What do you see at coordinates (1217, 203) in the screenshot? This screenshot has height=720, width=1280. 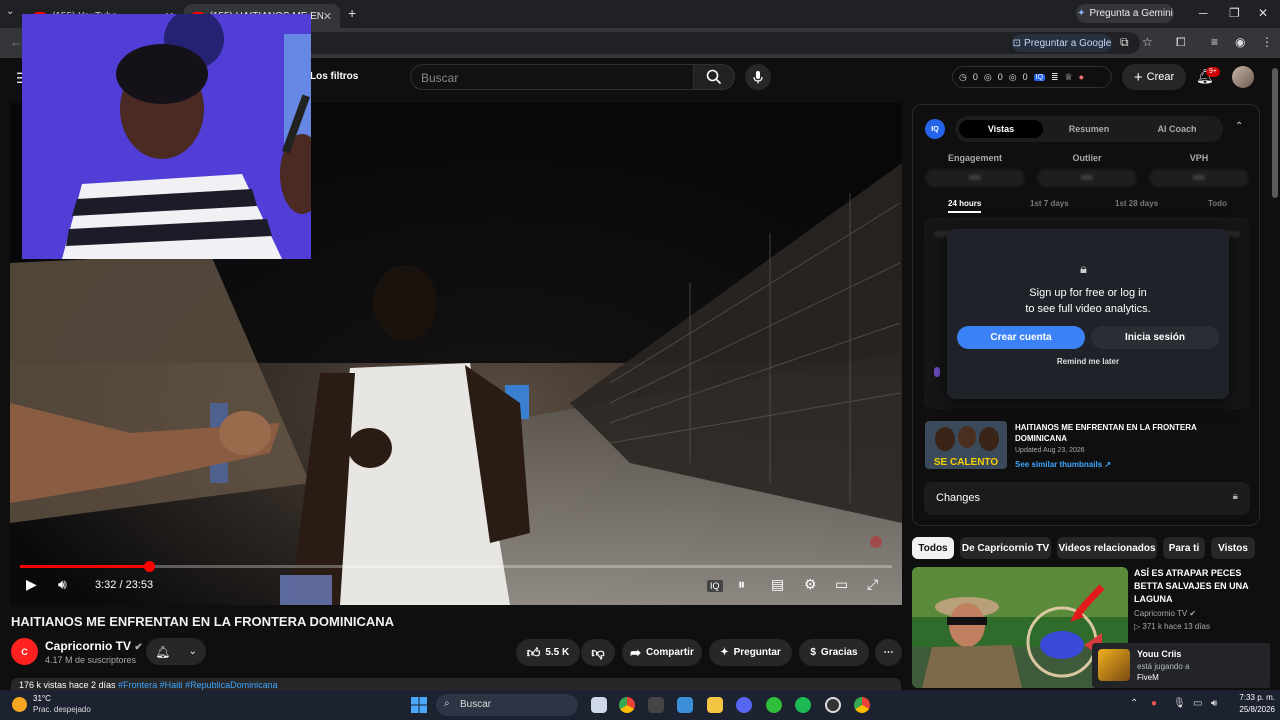 I see `range-all: Todo` at bounding box center [1217, 203].